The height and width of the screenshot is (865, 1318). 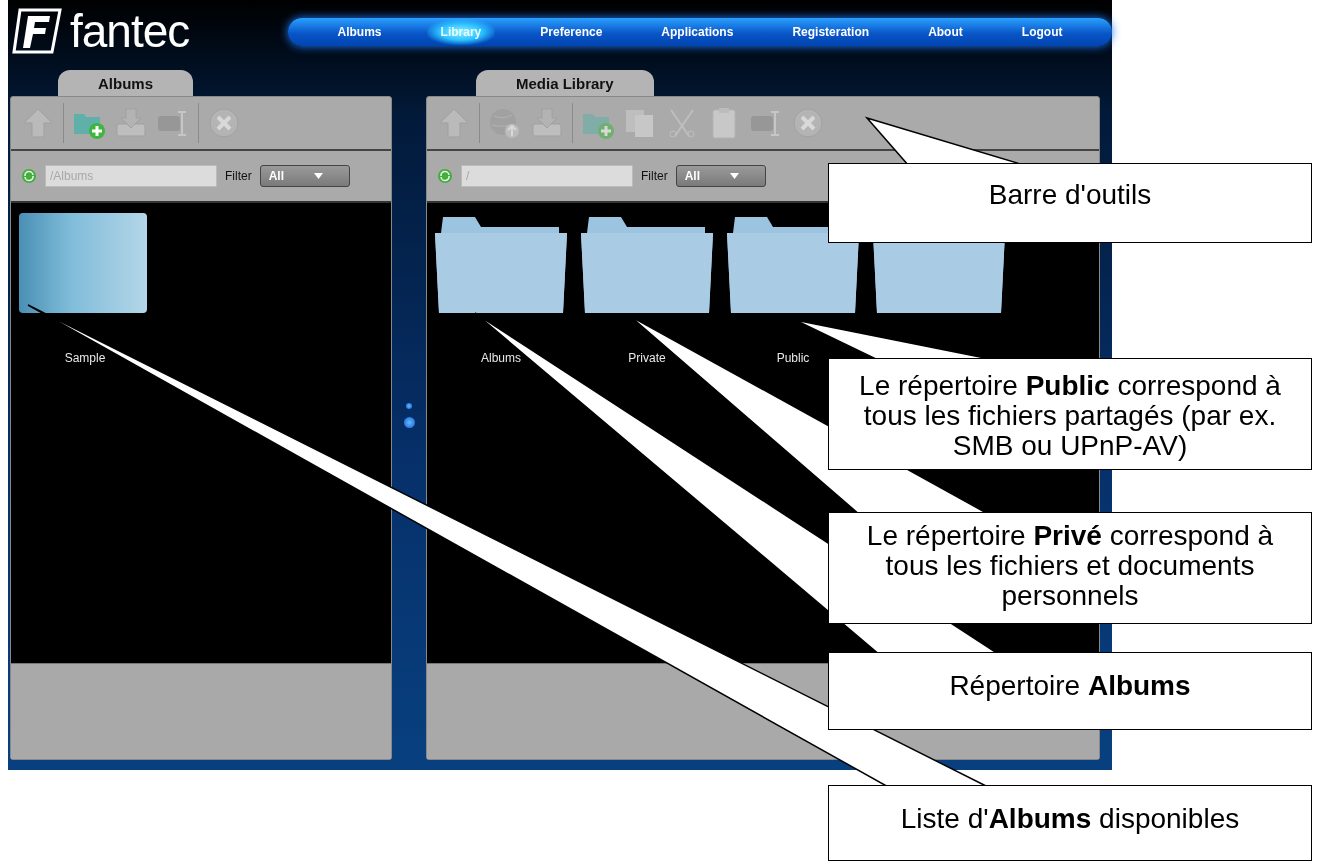 I want to click on logo-text: fantec, so click(x=130, y=31).